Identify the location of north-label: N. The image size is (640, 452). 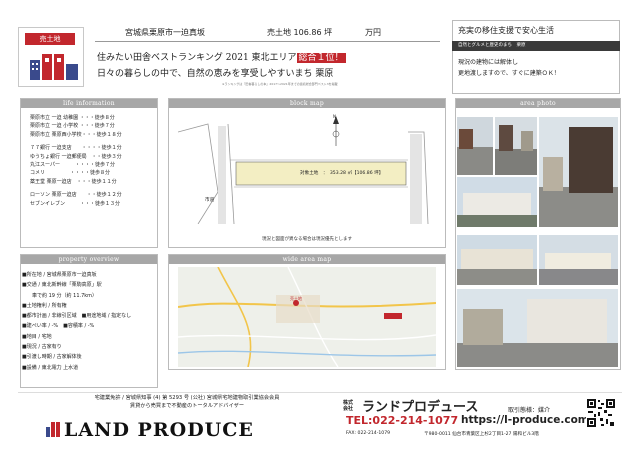
(334, 116).